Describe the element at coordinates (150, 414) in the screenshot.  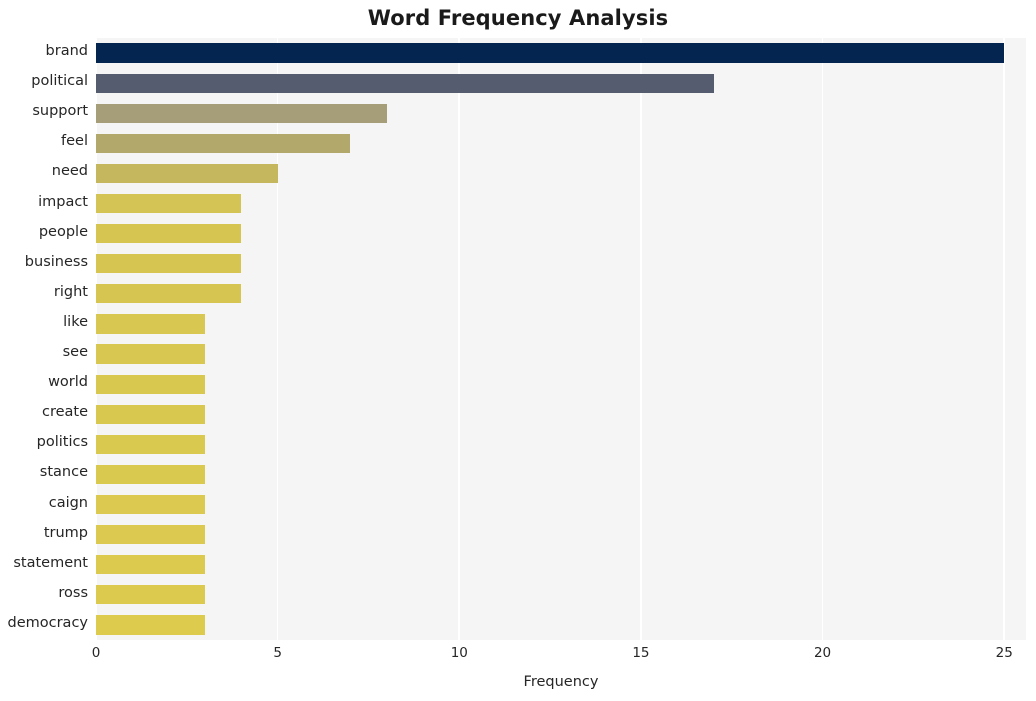
I see `bar-create` at that location.